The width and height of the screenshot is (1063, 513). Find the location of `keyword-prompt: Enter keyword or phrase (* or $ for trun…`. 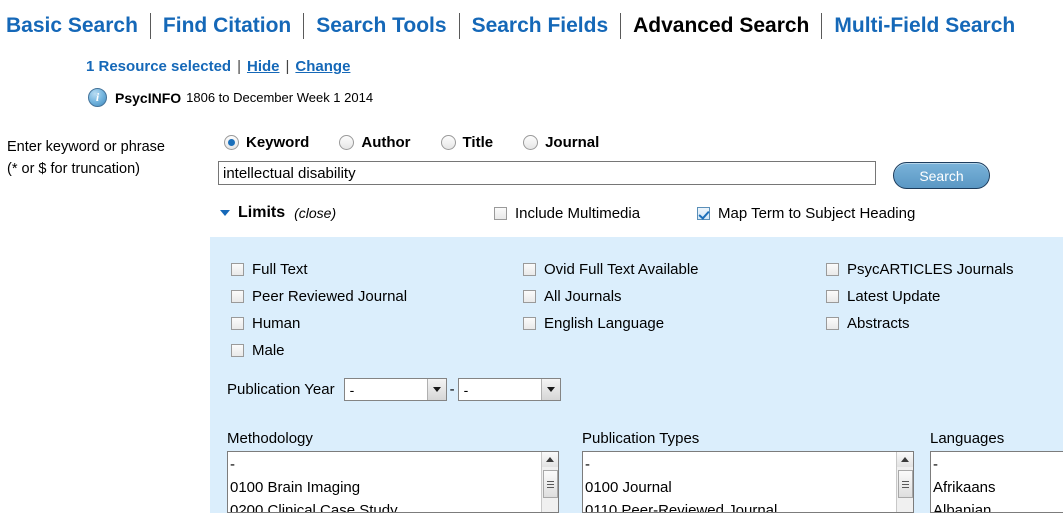

keyword-prompt: Enter keyword or phrase (* or $ for trun… is located at coordinates (86, 158).